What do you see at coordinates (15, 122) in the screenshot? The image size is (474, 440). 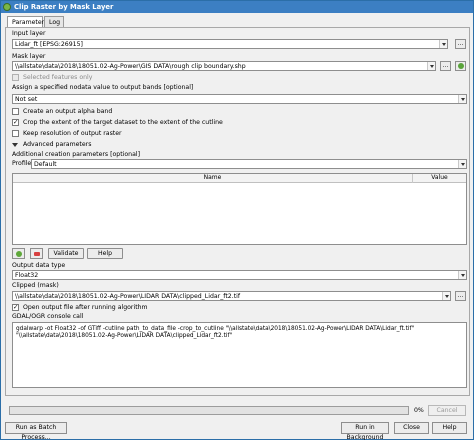 I see `crop-extent-checkbox` at bounding box center [15, 122].